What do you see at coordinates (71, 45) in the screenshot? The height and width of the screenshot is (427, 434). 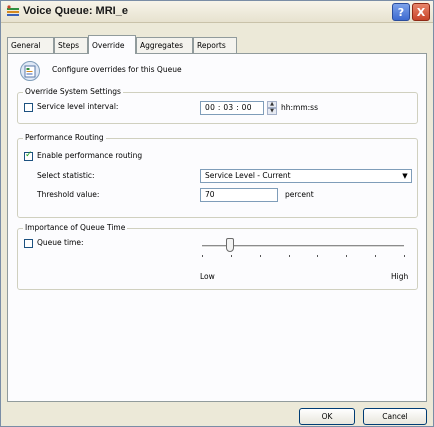 I see `tab-steps: Steps` at bounding box center [71, 45].